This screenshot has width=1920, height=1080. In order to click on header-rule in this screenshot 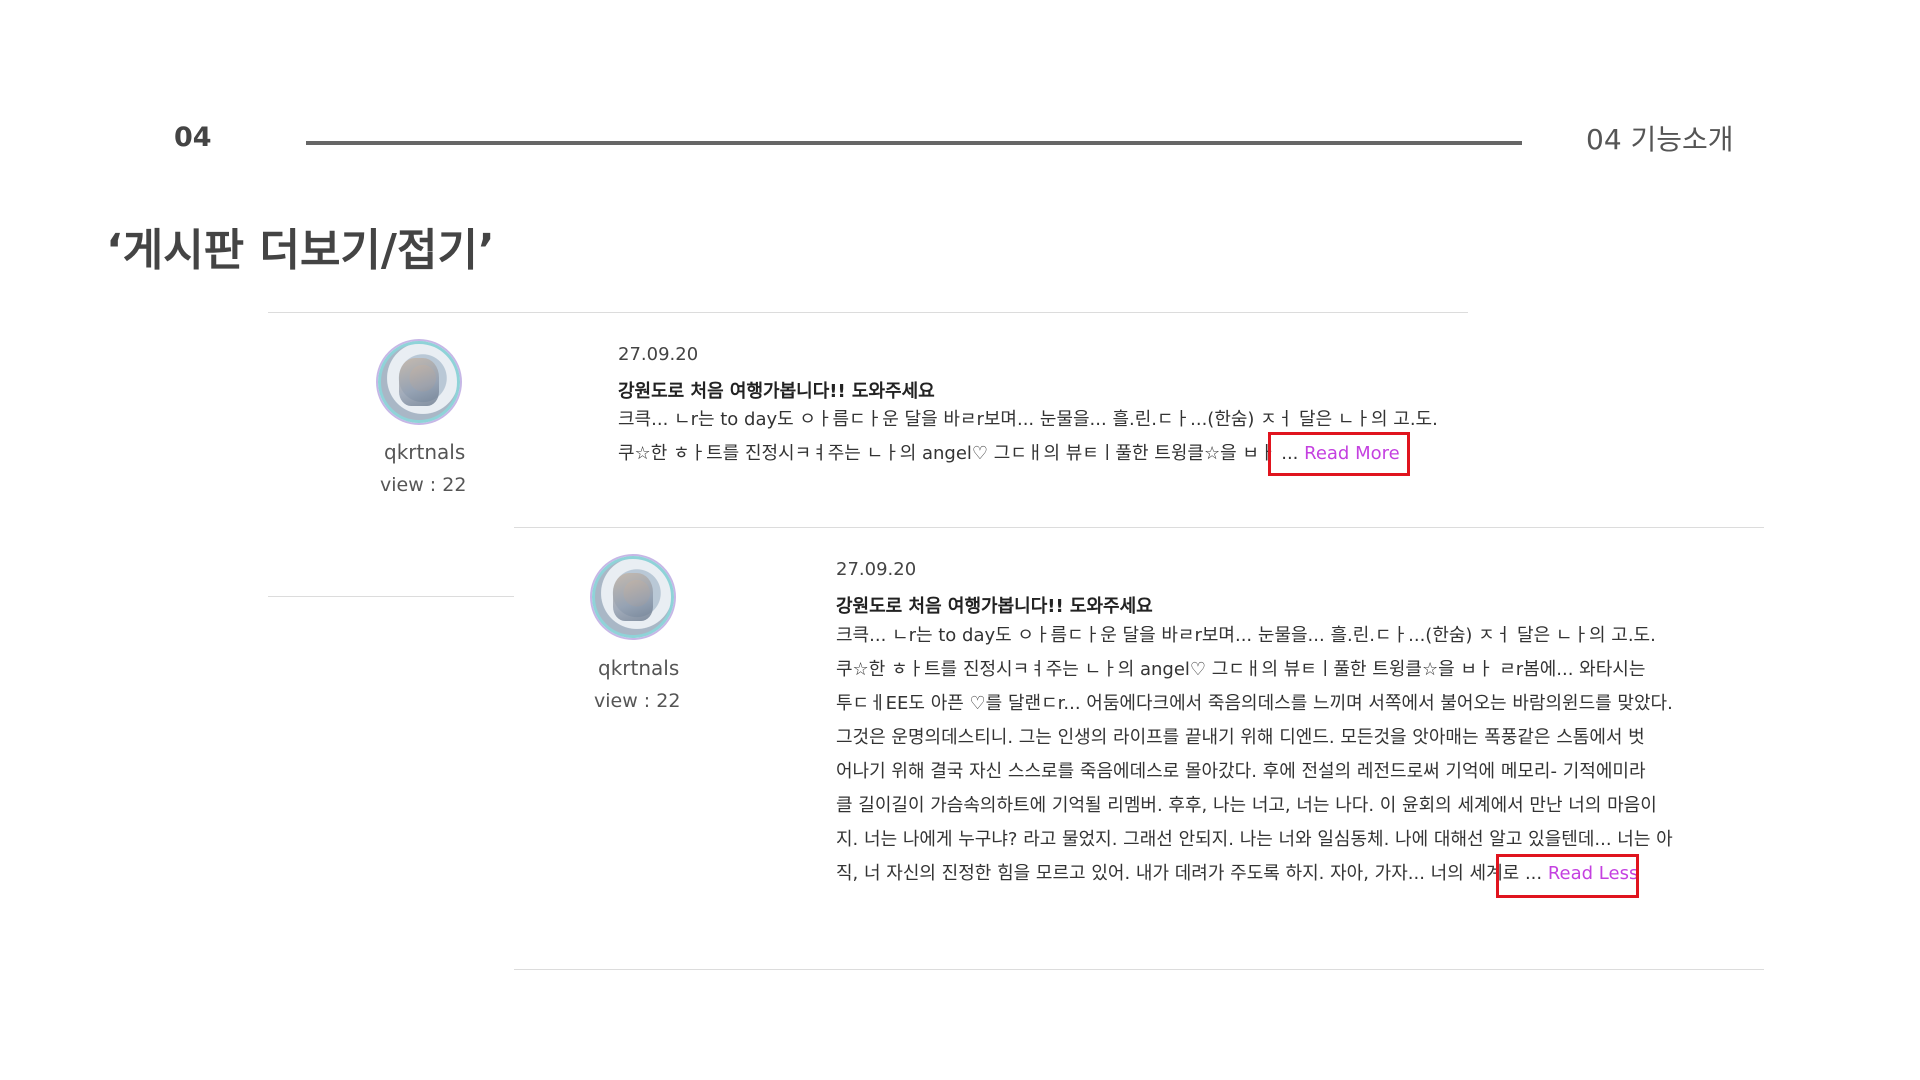, I will do `click(914, 143)`.